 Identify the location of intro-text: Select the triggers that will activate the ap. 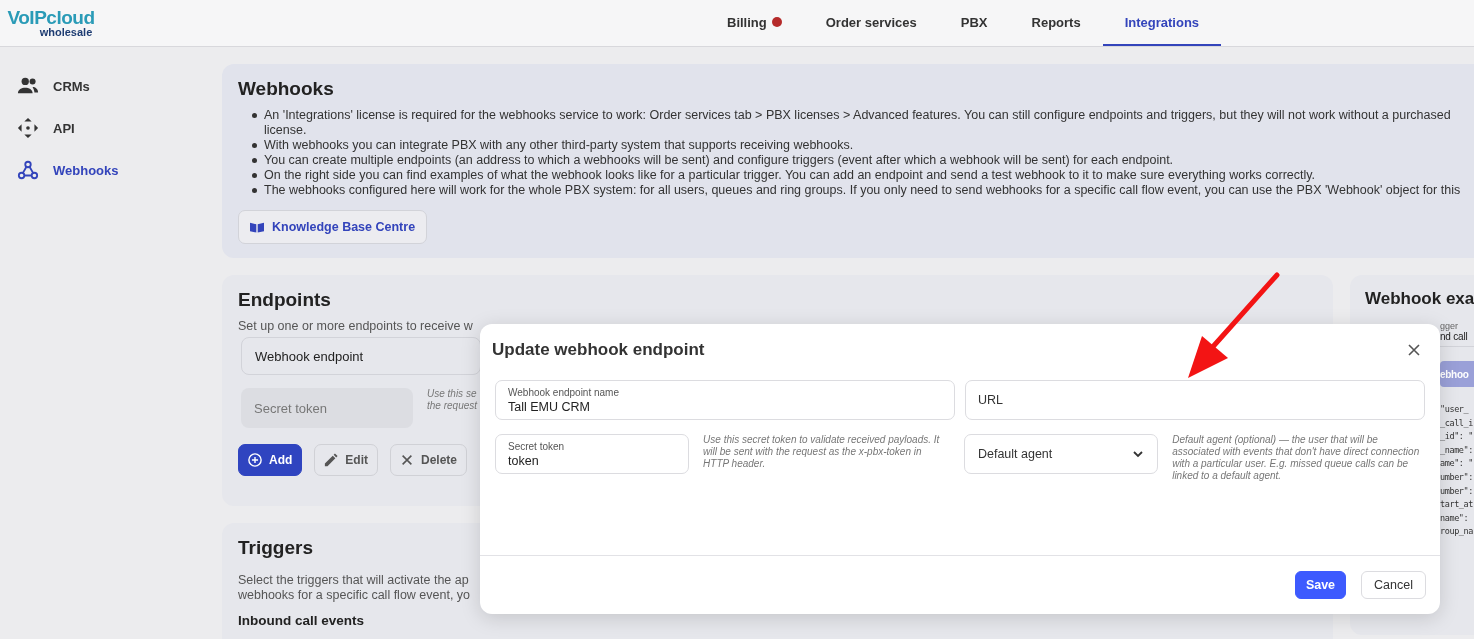
(353, 580).